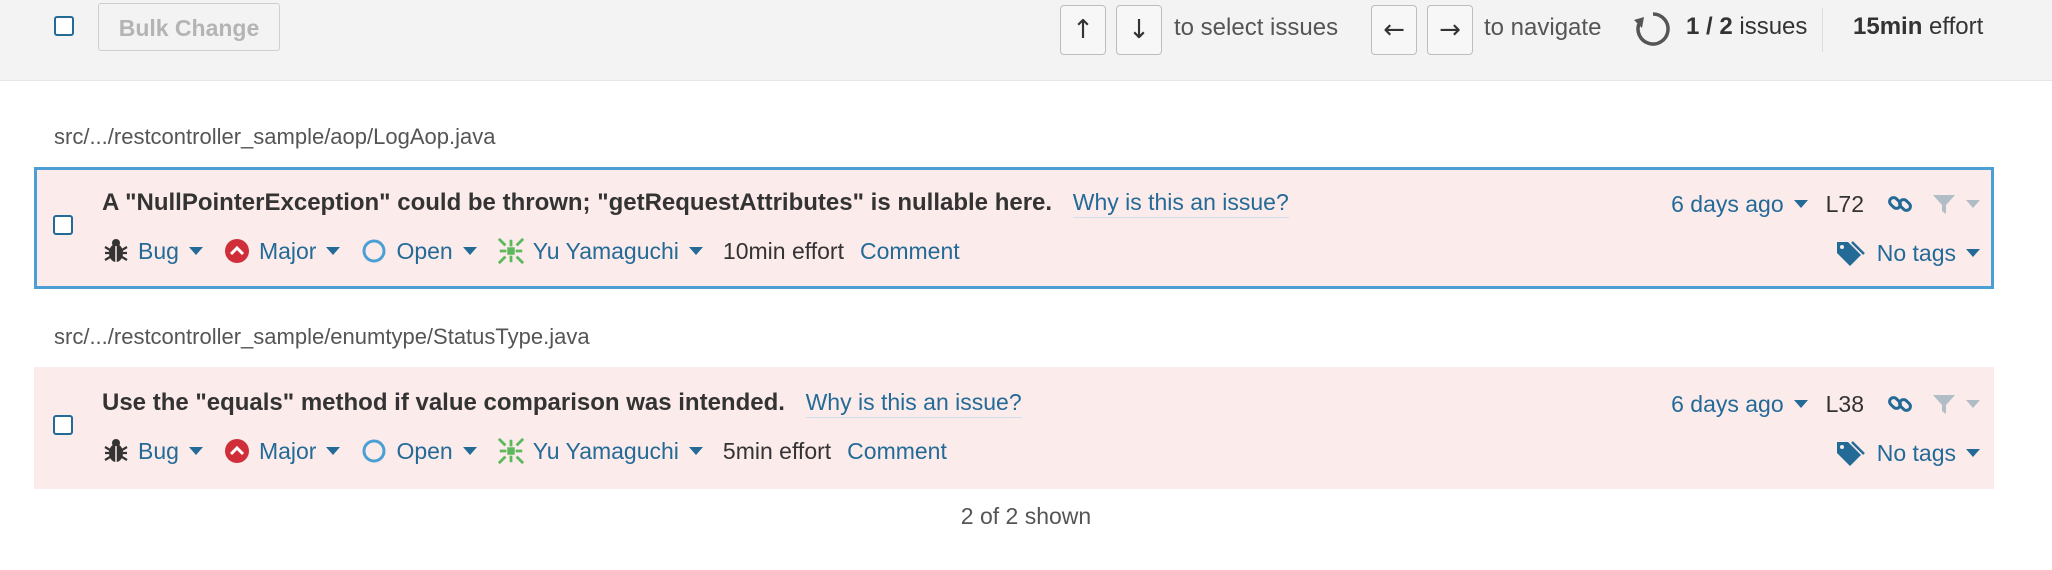  I want to click on issues-counter: 1 / 2 issues, so click(1746, 27).